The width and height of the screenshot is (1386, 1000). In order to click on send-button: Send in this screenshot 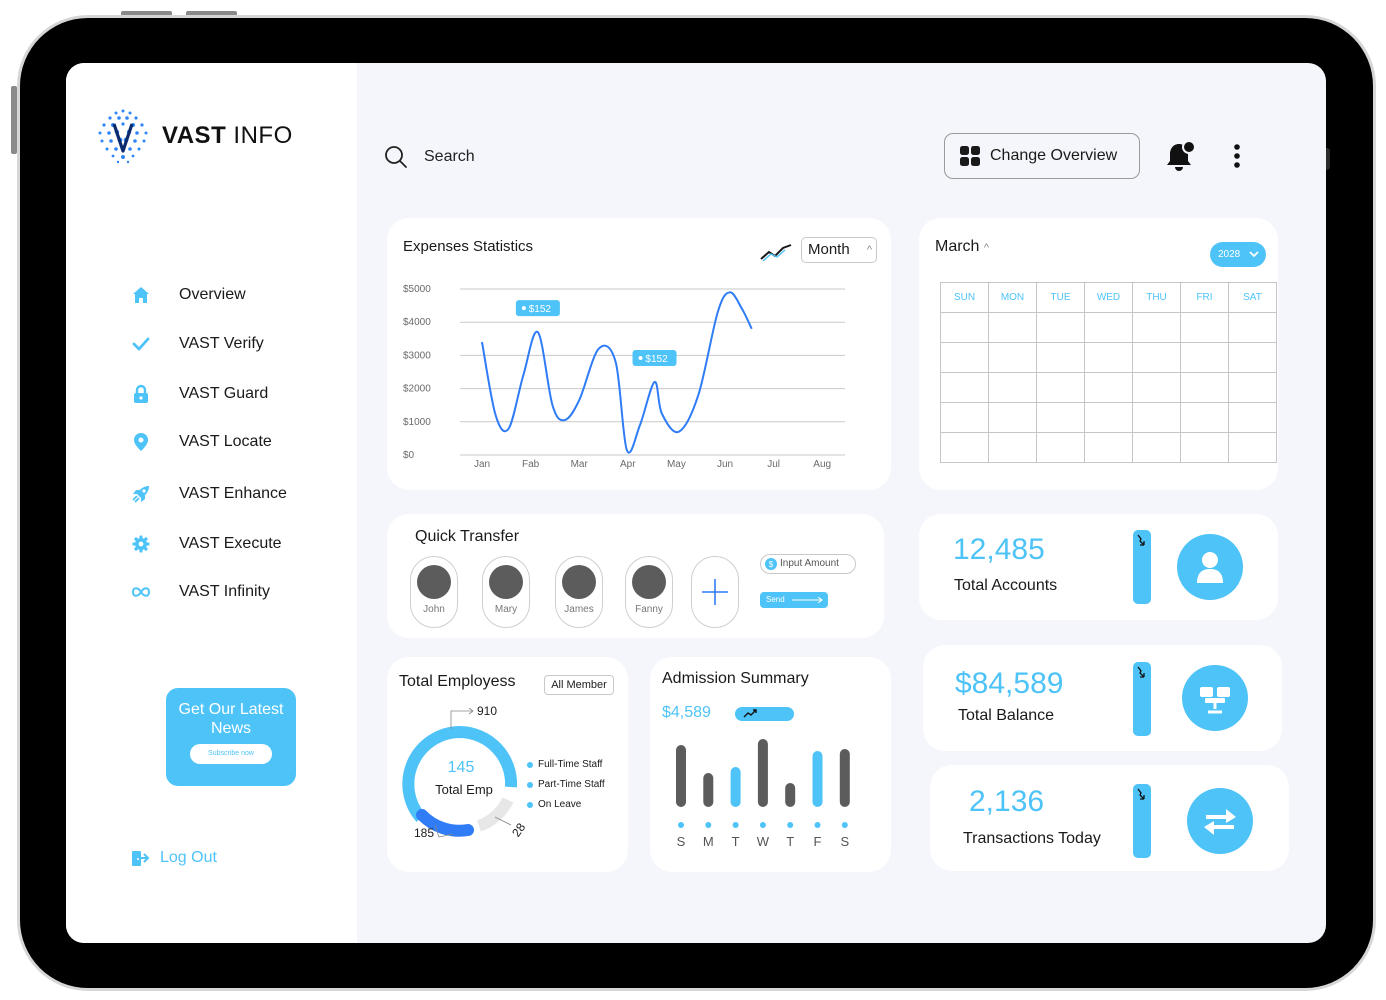, I will do `click(794, 600)`.